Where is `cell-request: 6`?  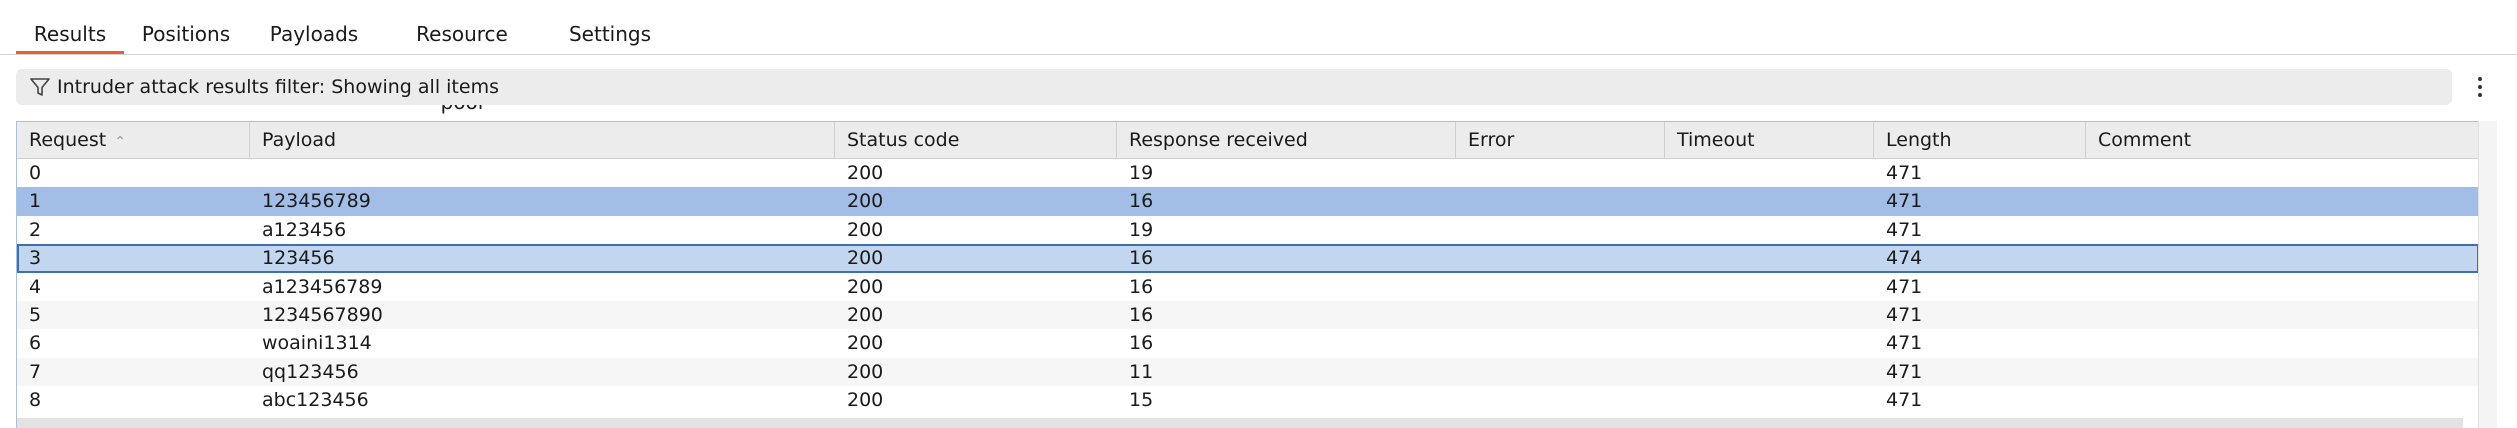 cell-request: 6 is located at coordinates (35, 343).